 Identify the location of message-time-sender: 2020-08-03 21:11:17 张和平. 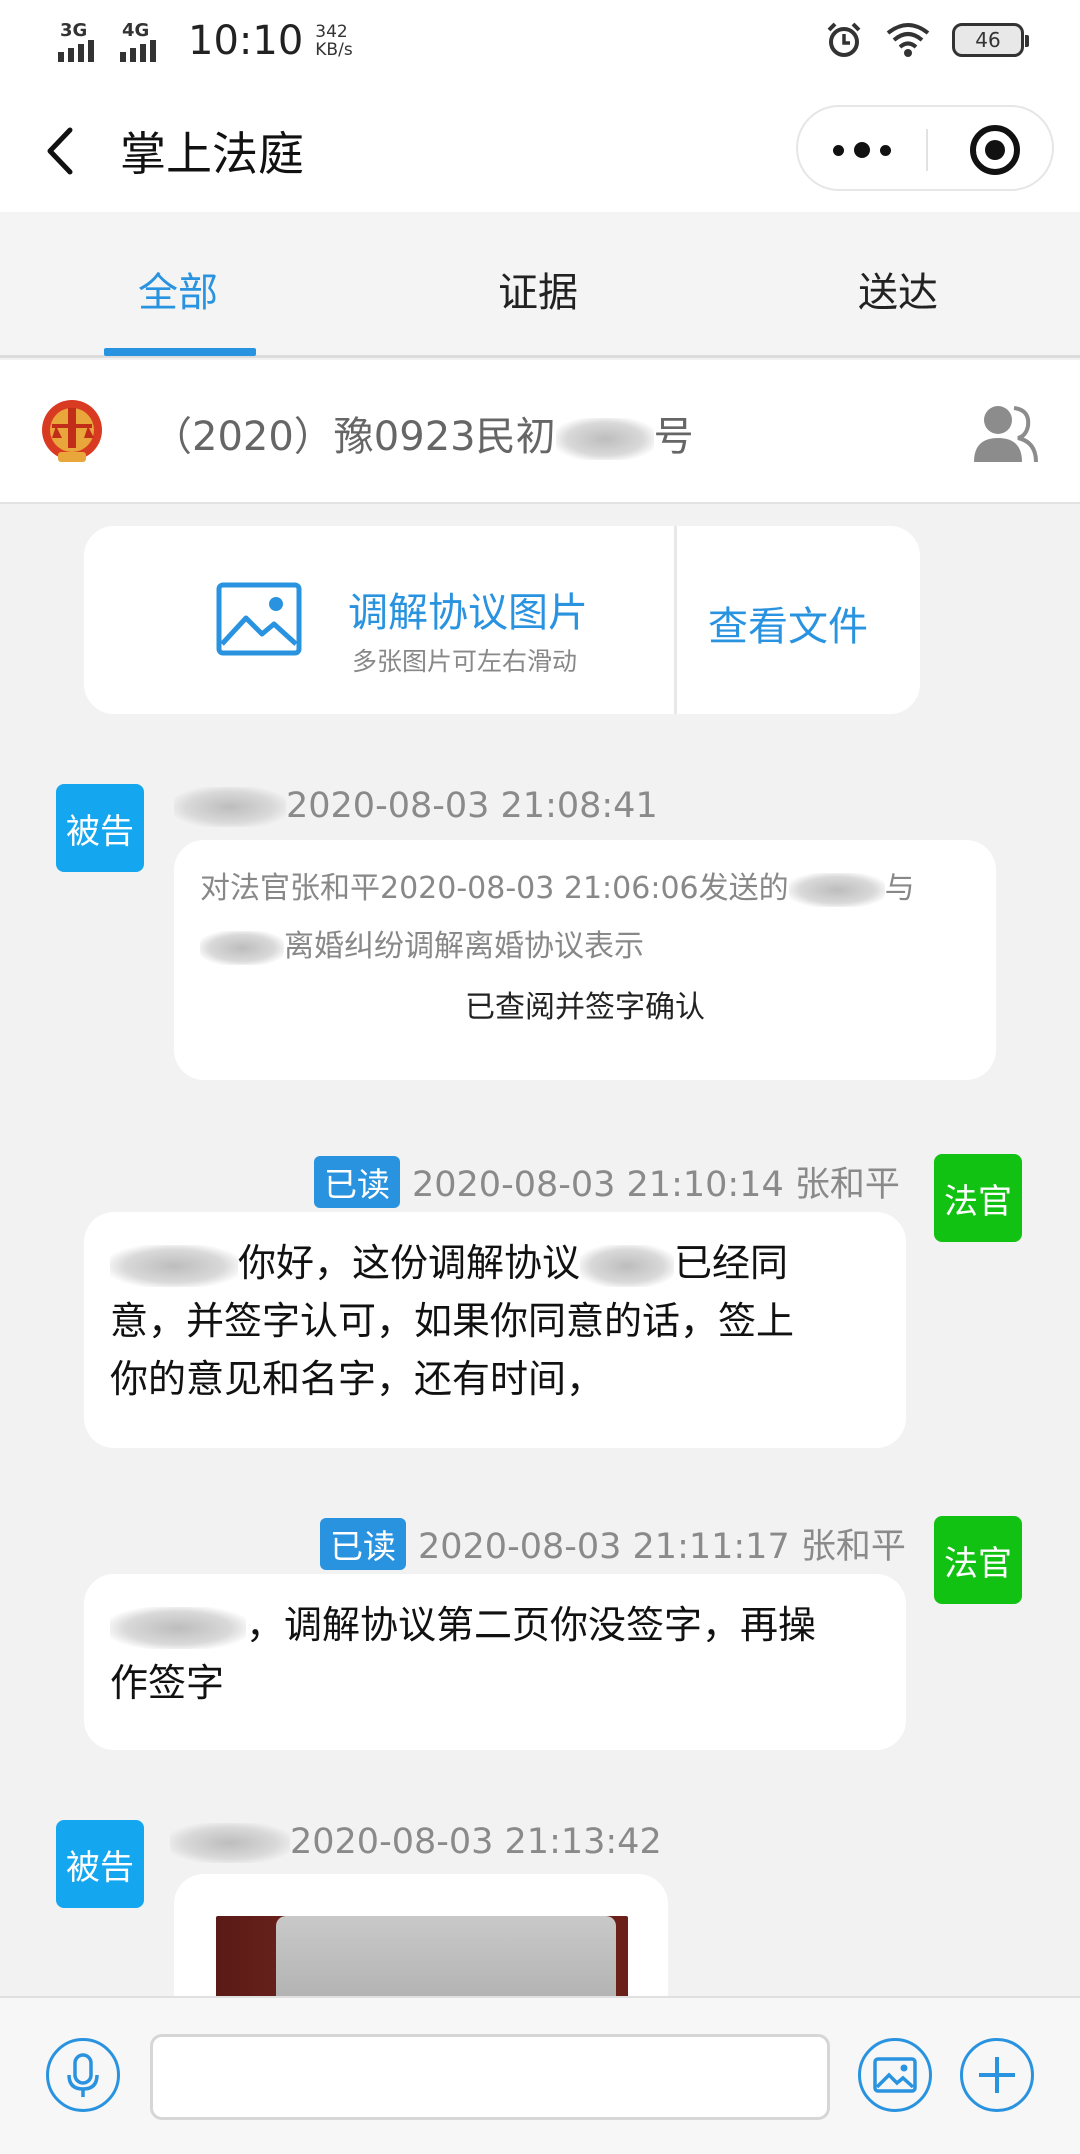
(662, 1547).